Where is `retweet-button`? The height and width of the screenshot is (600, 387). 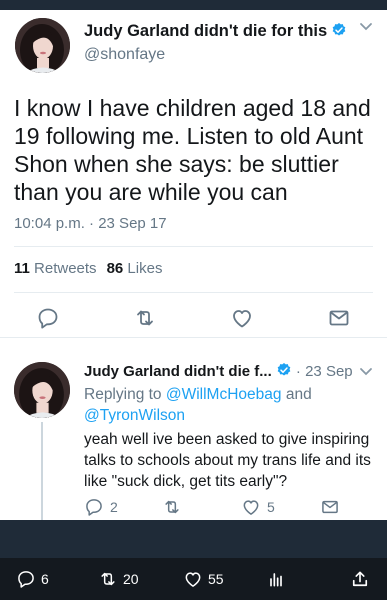 retweet-button is located at coordinates (175, 507).